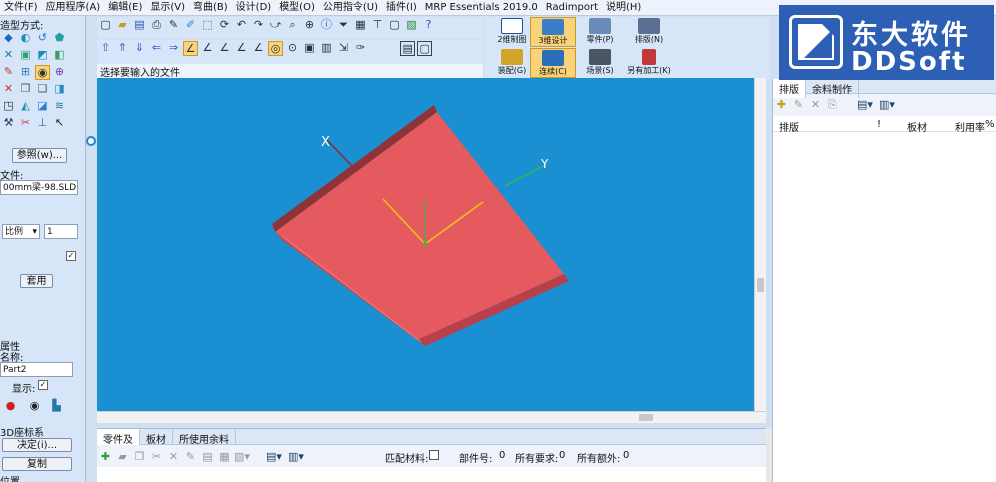 This screenshot has height=482, width=996. What do you see at coordinates (122, 48) in the screenshot?
I see `nudge-up-icon: ⇑` at bounding box center [122, 48].